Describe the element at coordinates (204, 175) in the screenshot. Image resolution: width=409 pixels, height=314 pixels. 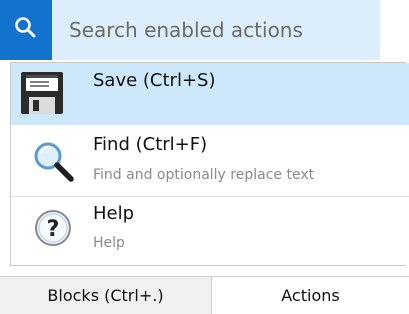
I see `action-item-description: Find and optionally replace text` at that location.